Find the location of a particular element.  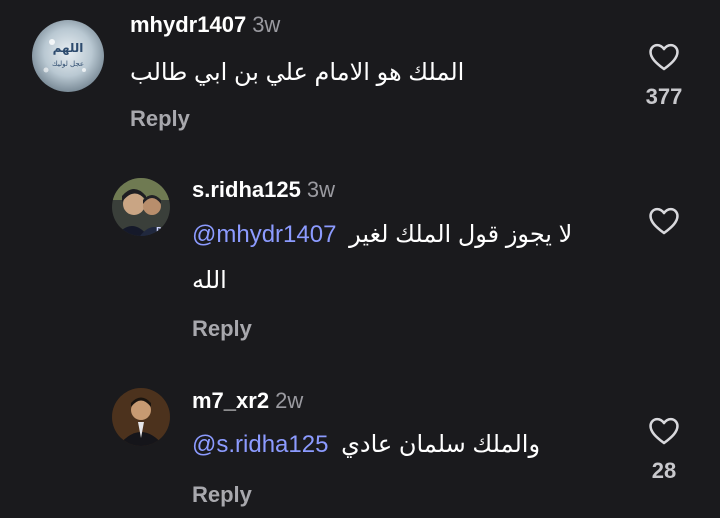

avatar-text: عجل لوليك is located at coordinates (68, 64).